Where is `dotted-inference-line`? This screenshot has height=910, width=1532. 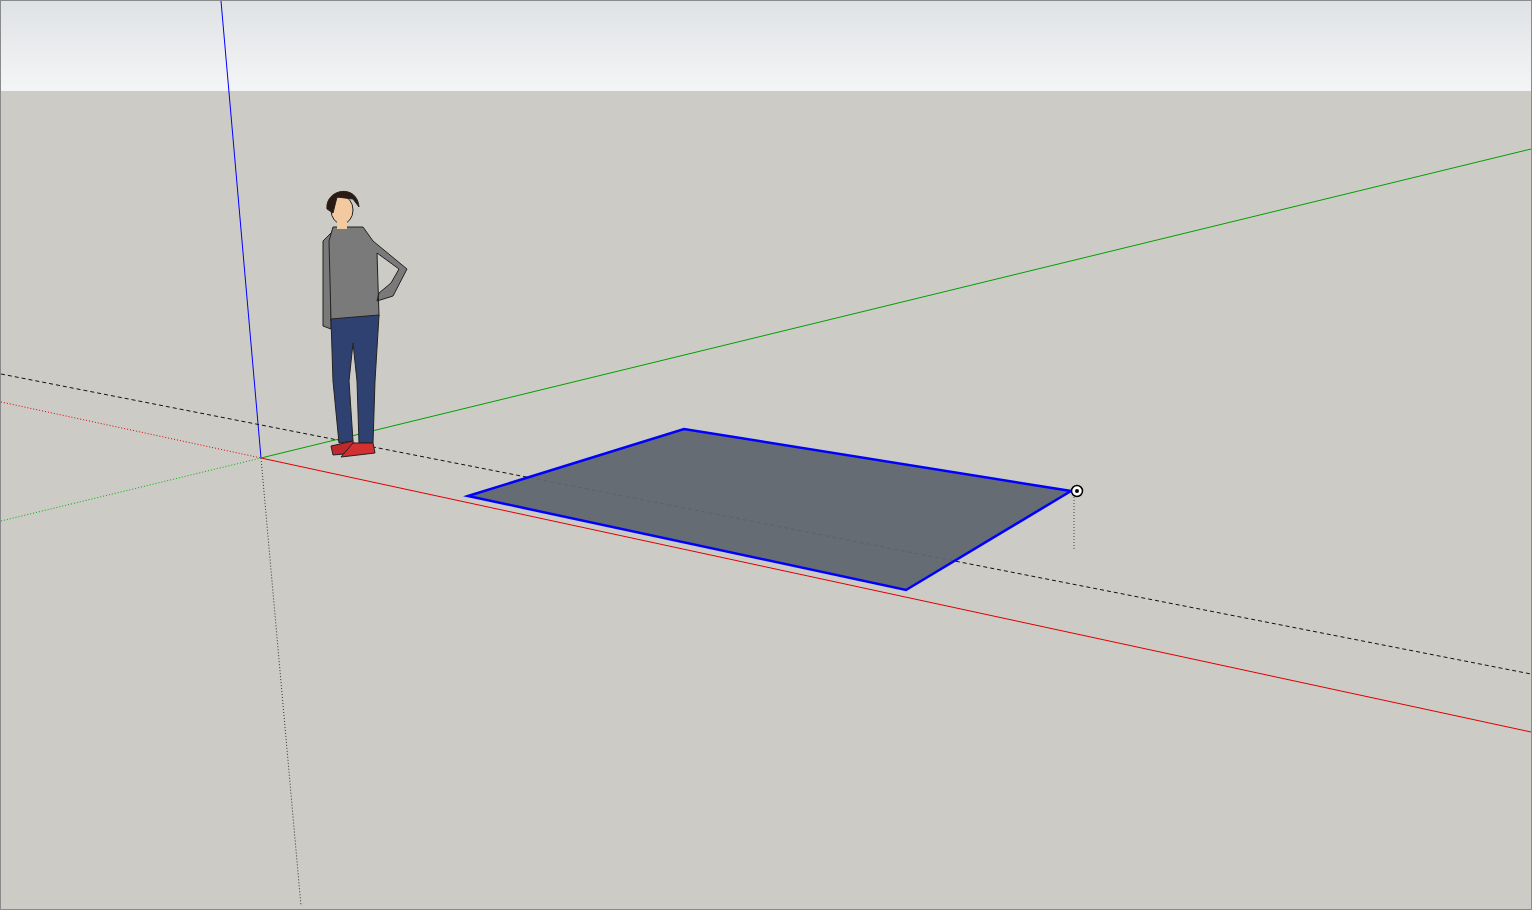
dotted-inference-line is located at coordinates (1074, 523).